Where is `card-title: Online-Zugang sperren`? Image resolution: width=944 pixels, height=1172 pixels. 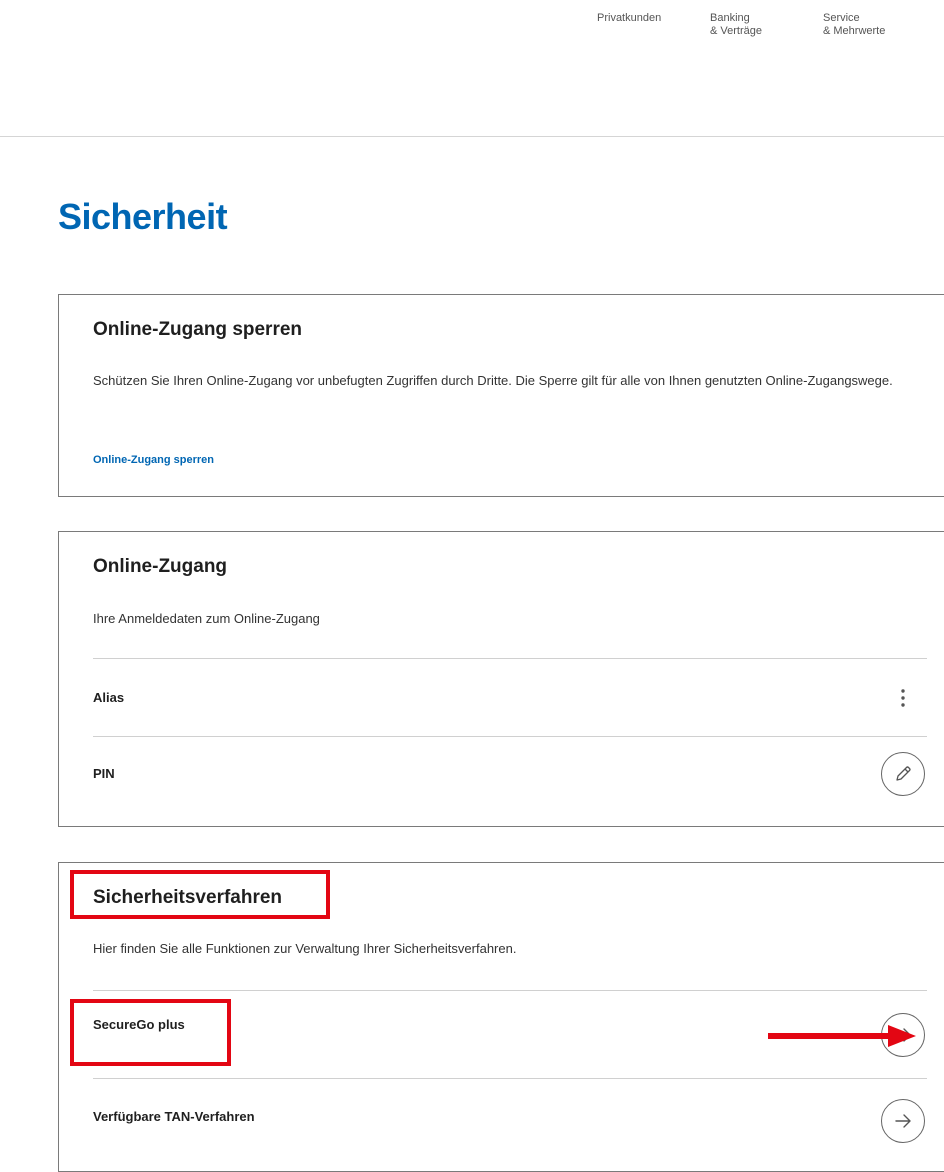
card-title: Online-Zugang sperren is located at coordinates (198, 329).